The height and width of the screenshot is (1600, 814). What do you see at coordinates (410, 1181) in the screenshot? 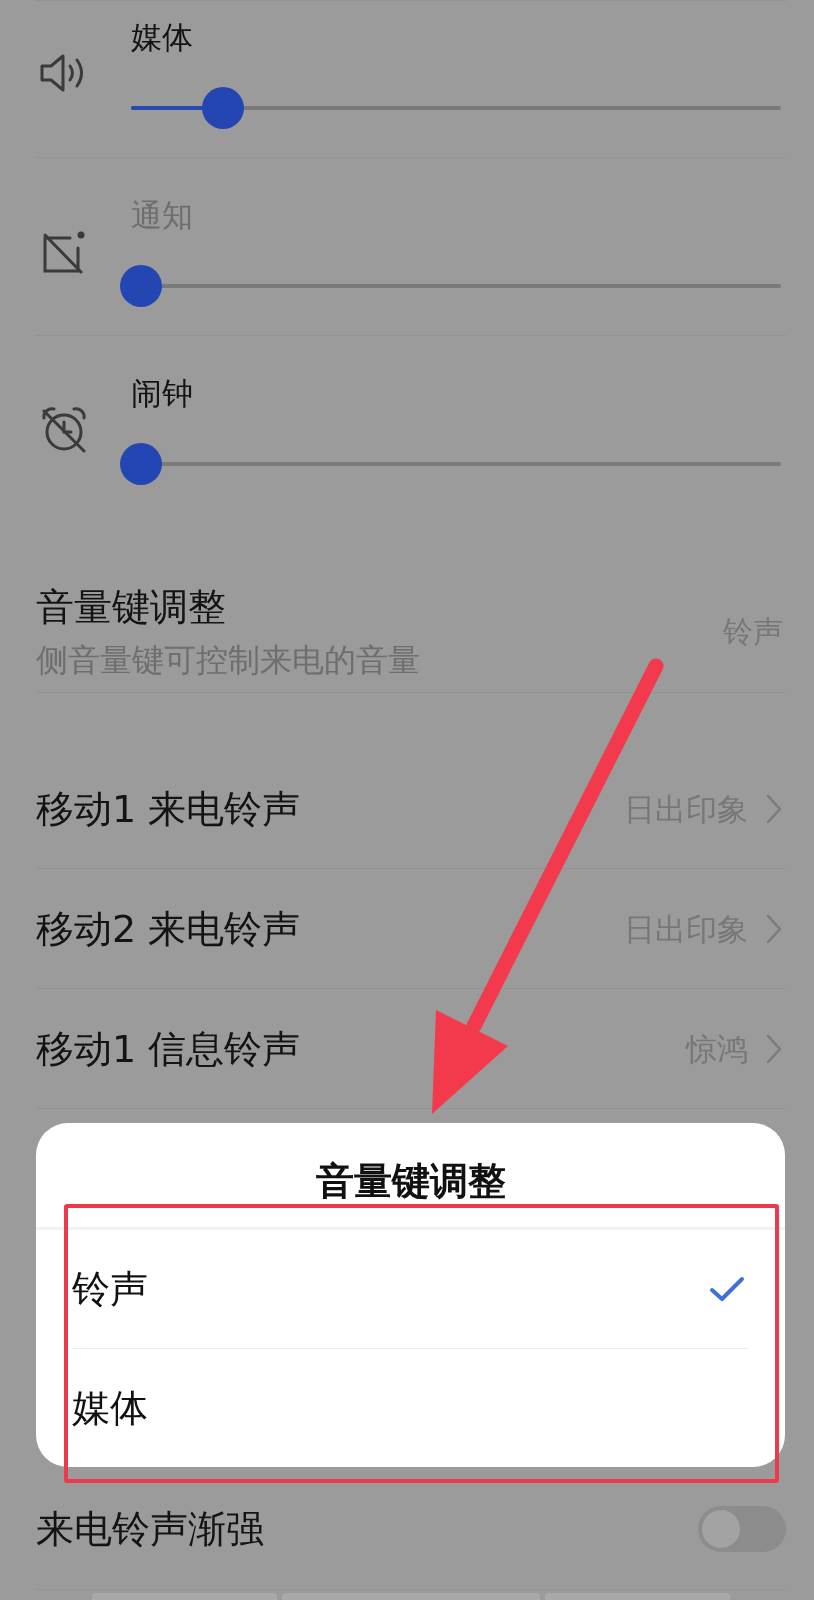
I see `dialog-title: 音量键调整` at bounding box center [410, 1181].